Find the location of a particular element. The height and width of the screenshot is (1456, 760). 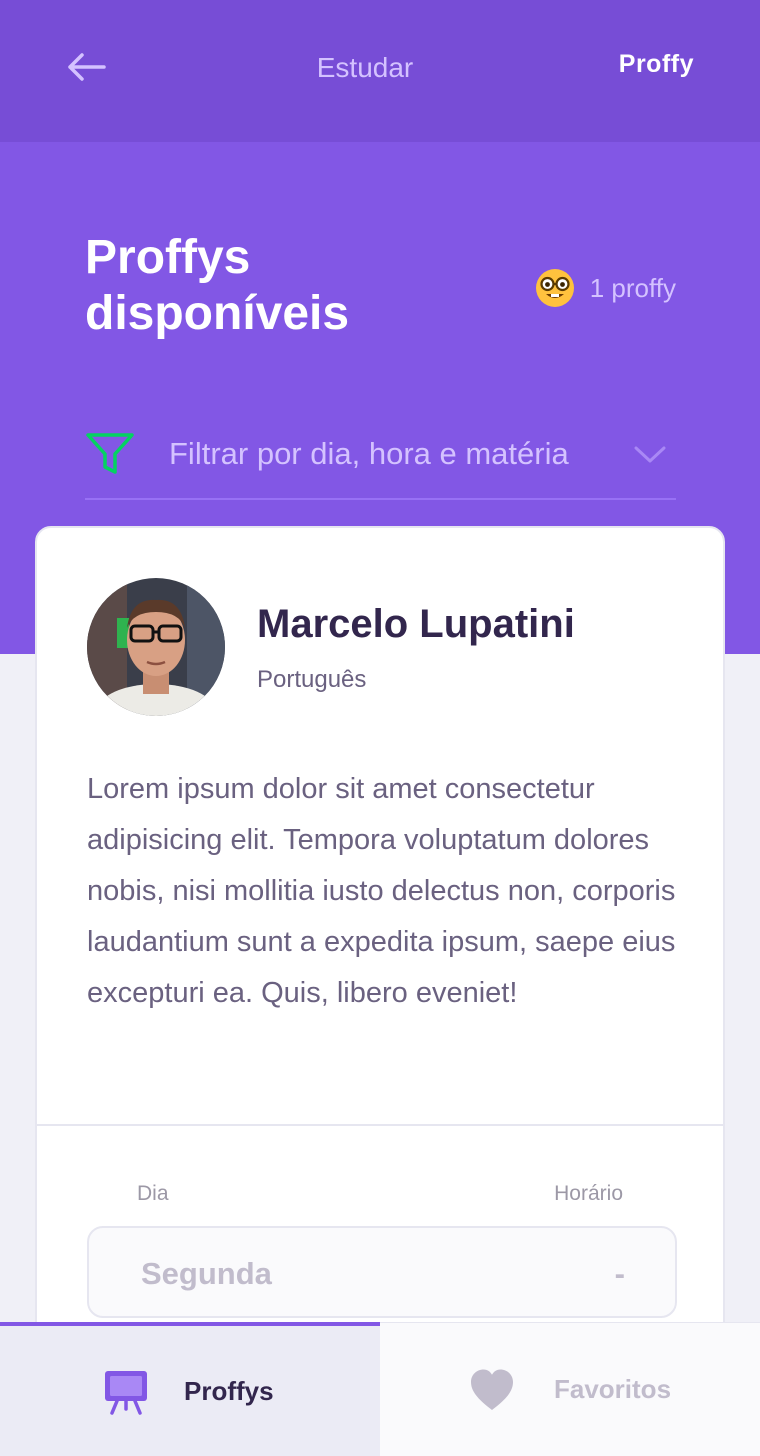

easel-icon is located at coordinates (126, 1393).